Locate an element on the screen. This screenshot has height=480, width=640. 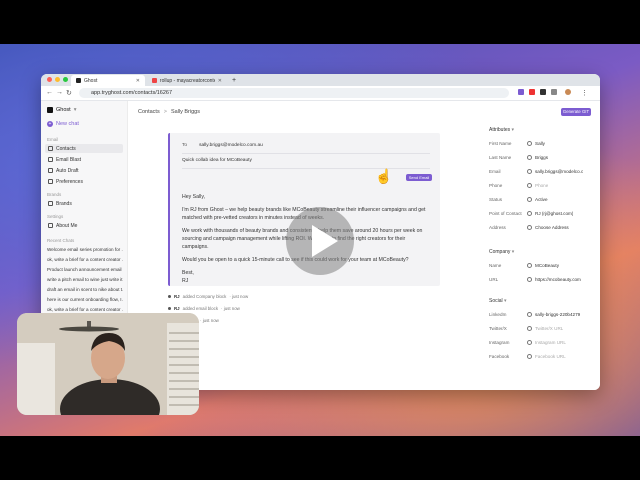
sidebar-item-contacts: Contacts is located at coordinates (84, 148).